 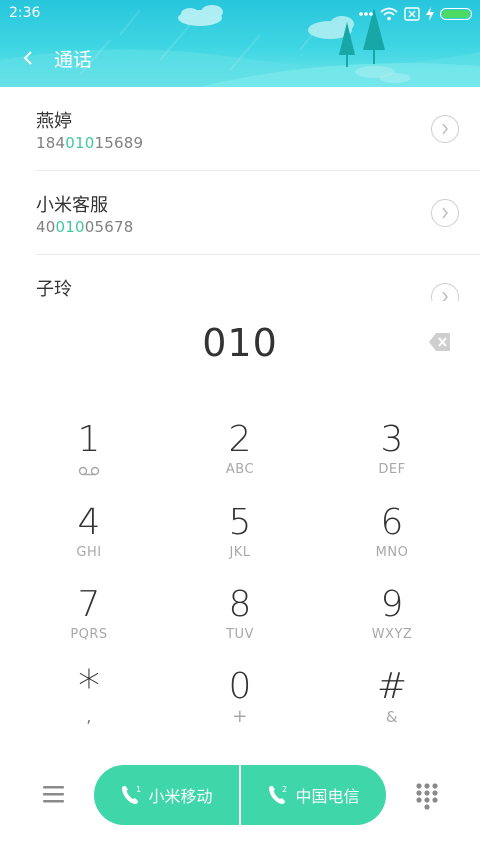 What do you see at coordinates (392, 439) in the screenshot?
I see `key-digit: 3` at bounding box center [392, 439].